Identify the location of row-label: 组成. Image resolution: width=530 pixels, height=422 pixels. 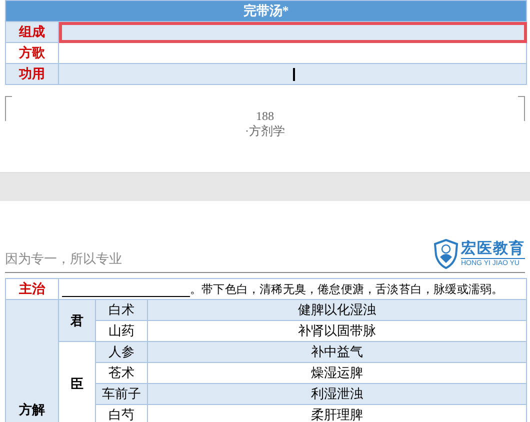
(32, 32).